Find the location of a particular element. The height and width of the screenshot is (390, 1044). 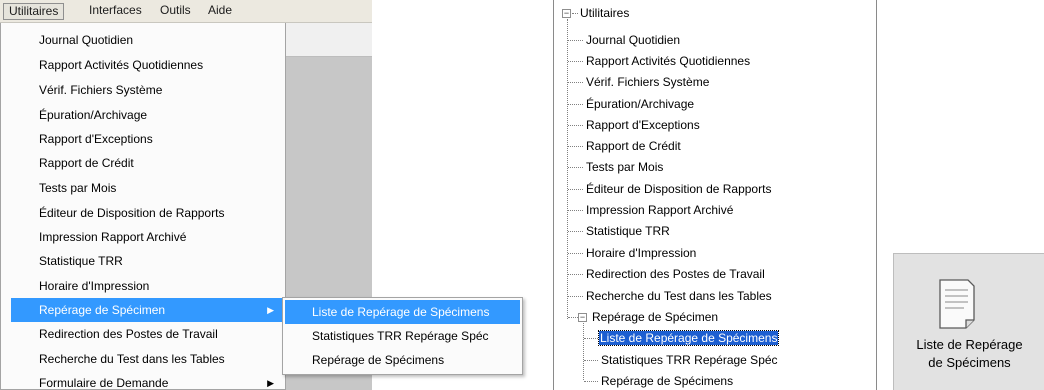

menu-item-rapport-activites: Rapport Activités Quotidiennes is located at coordinates (144, 65).